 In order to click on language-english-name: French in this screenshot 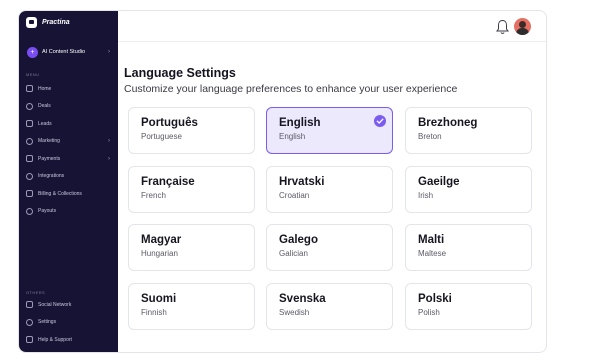, I will do `click(153, 195)`.